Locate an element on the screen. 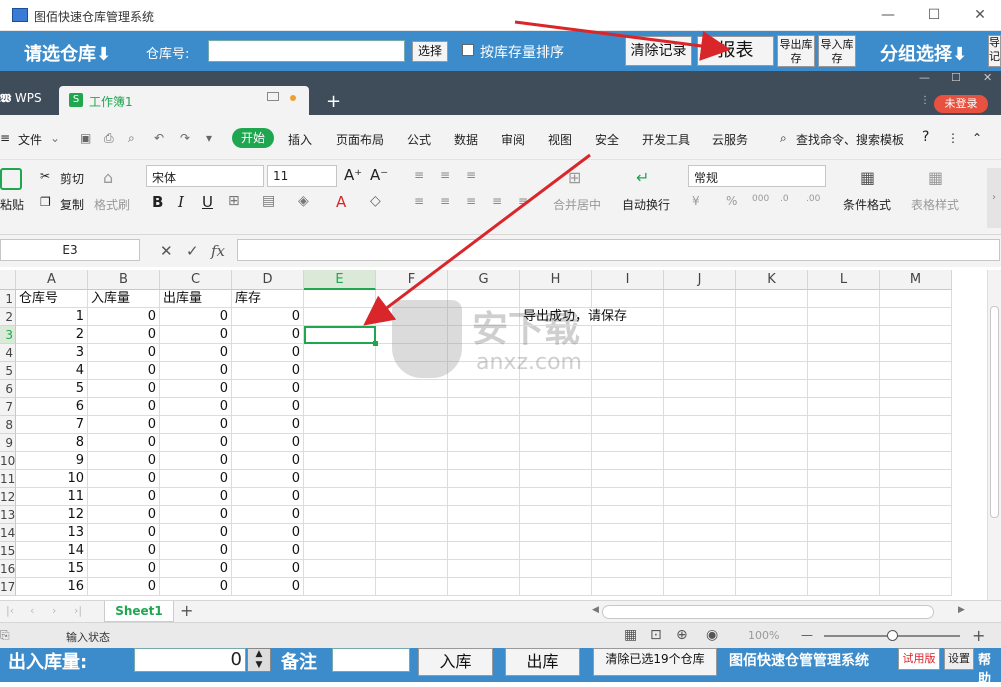 The width and height of the screenshot is (1001, 687). export-success-message: 导出成功，请保存 is located at coordinates (573, 317).